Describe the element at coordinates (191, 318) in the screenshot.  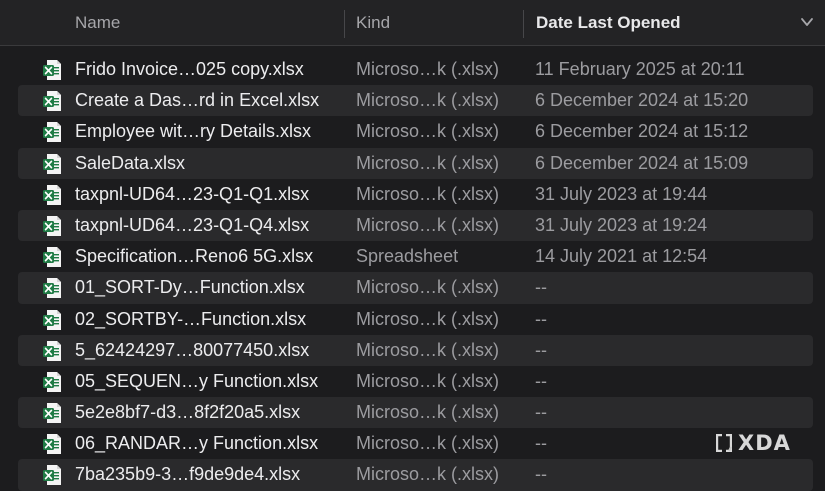
I see `file-name: 02_SORTBY-…Function.xlsx` at that location.